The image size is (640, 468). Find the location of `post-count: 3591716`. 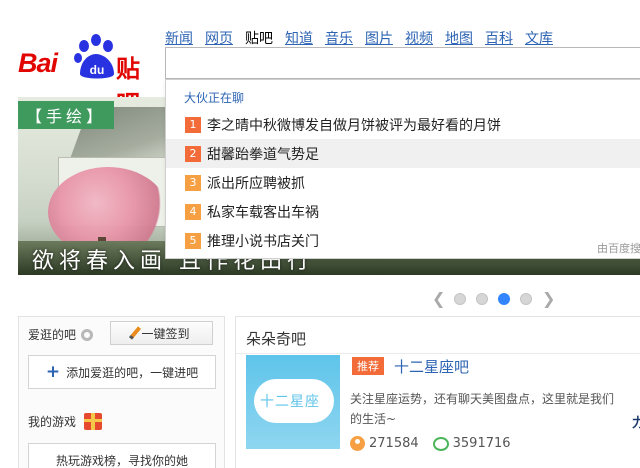

post-count: 3591716 is located at coordinates (471, 443).